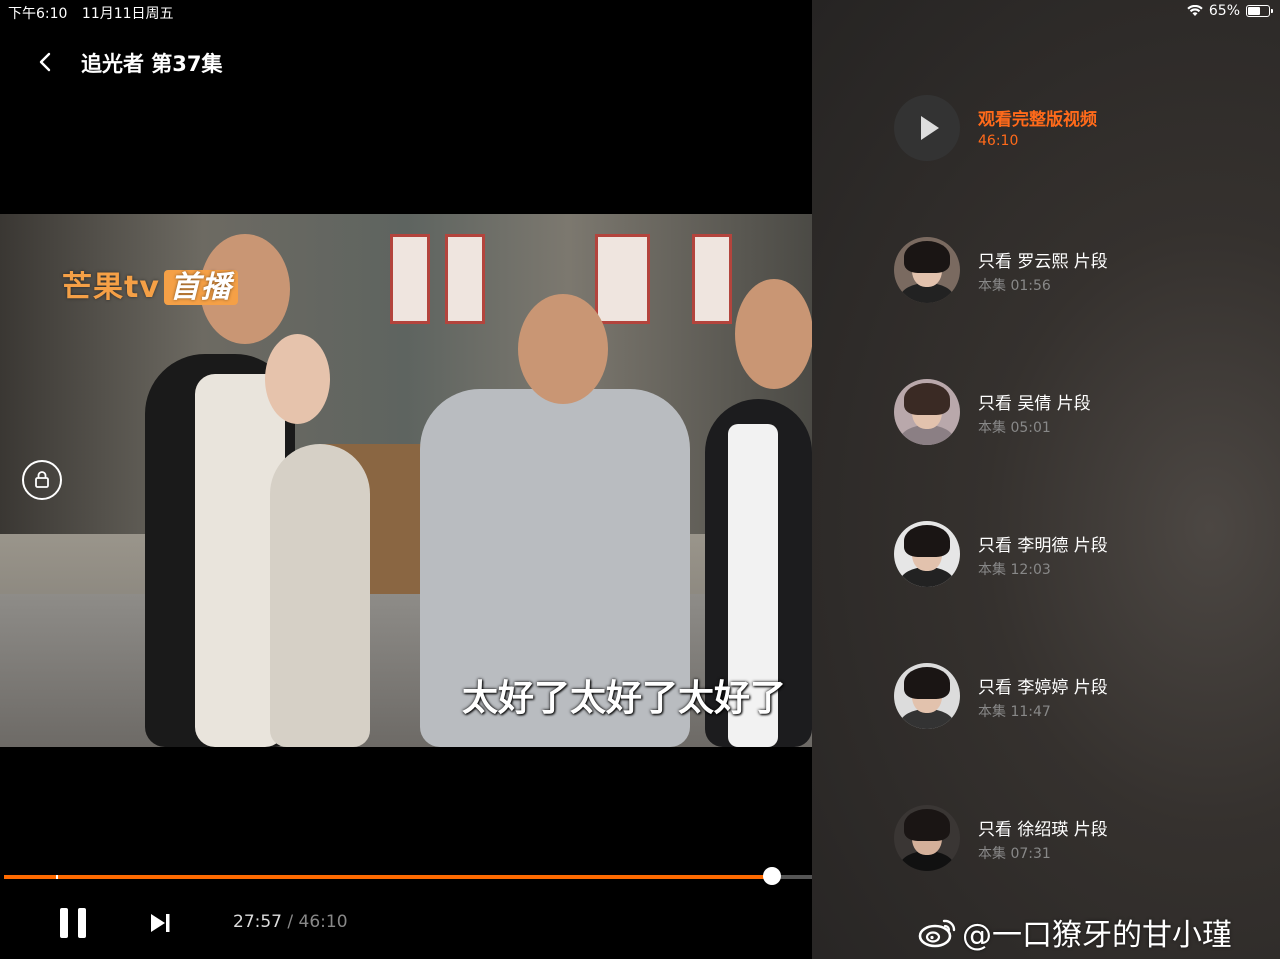 The image size is (1280, 959). I want to click on clip-label: 只看 罗云熙 片段, so click(1043, 262).